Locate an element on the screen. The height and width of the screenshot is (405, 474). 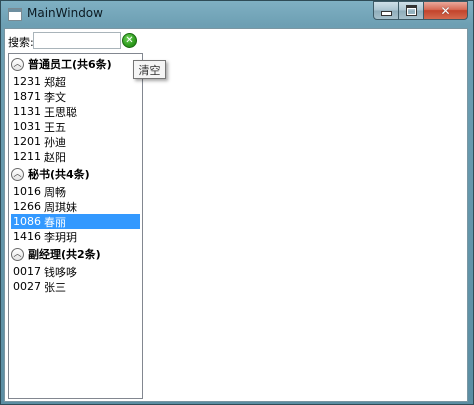
group-header-secretary: ︿ 秘书(共4条) is located at coordinates (75, 174).